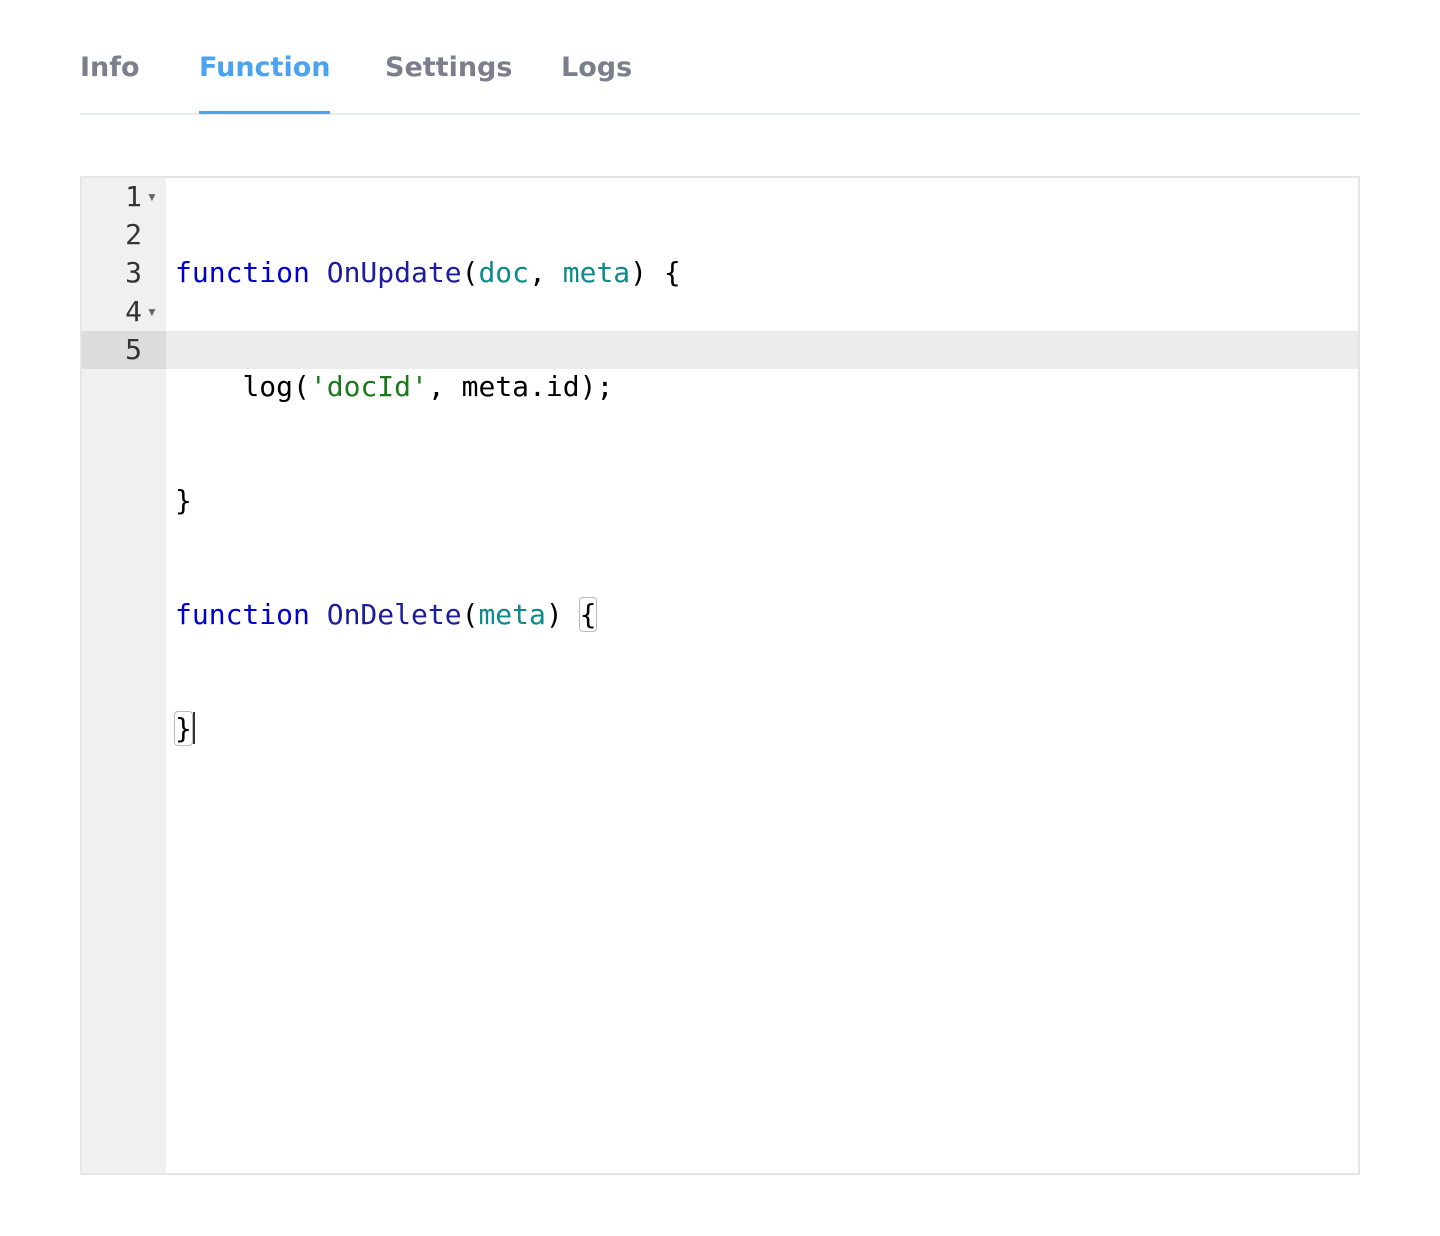  I want to click on line-number: 5, so click(133, 349).